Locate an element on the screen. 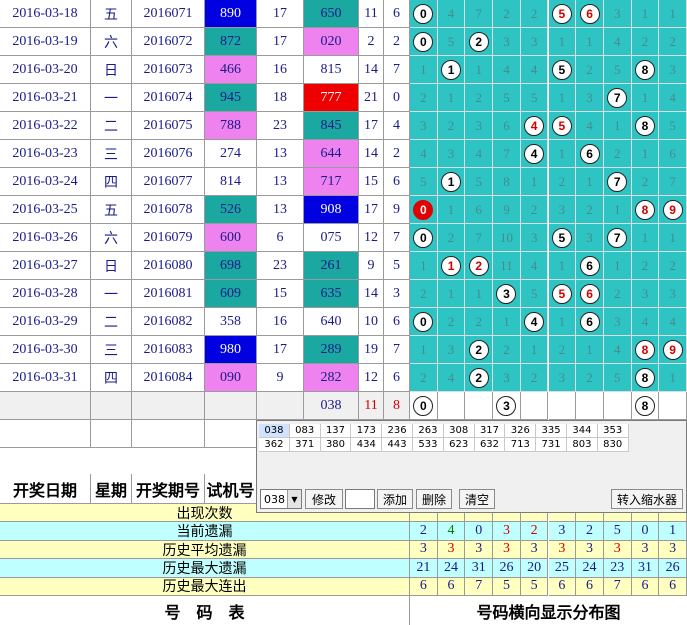 The width and height of the screenshot is (687, 625). number-list-item: 083 is located at coordinates (305, 431).